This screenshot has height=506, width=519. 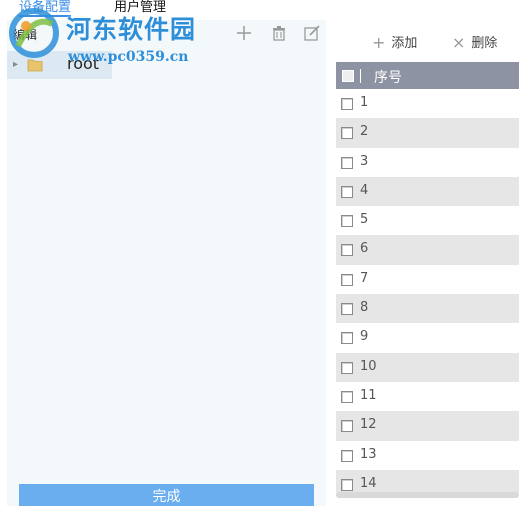 What do you see at coordinates (427, 220) in the screenshot?
I see `table-row: 5` at bounding box center [427, 220].